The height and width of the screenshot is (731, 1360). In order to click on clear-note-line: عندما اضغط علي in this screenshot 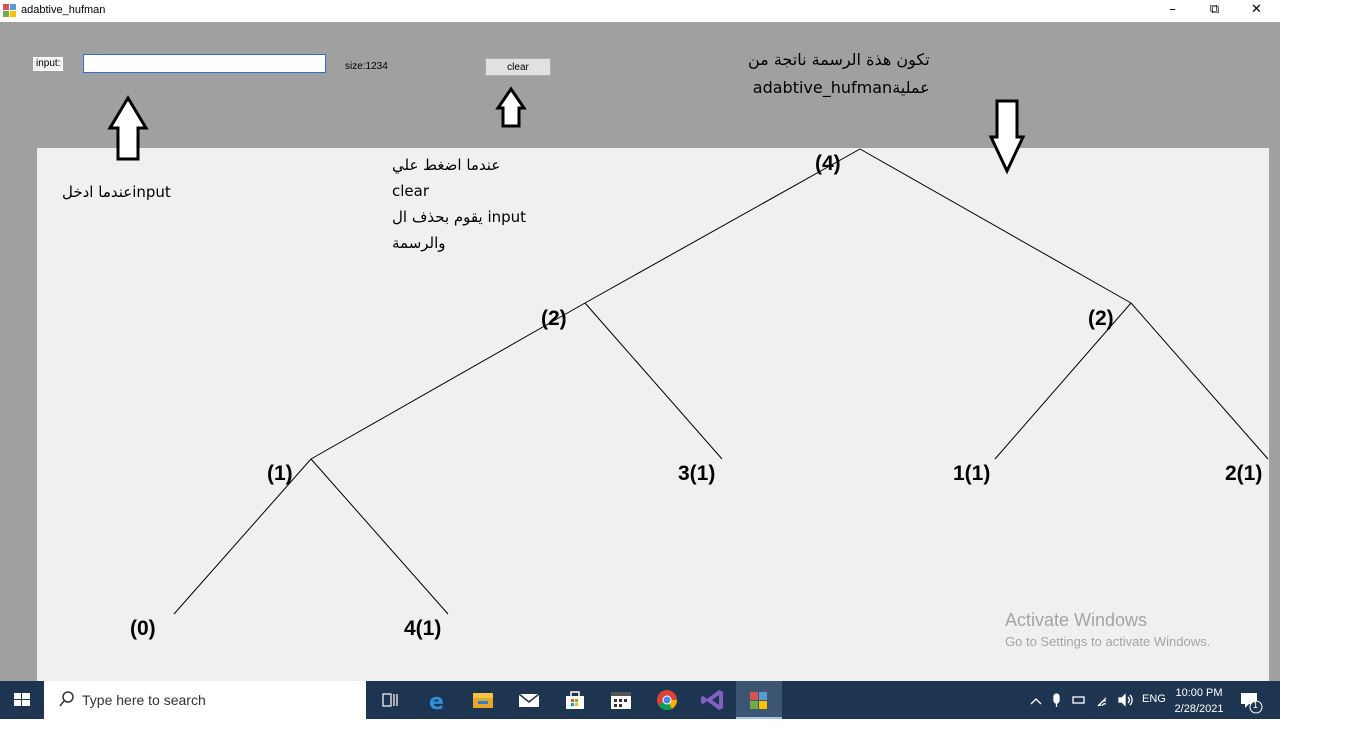, I will do `click(446, 165)`.